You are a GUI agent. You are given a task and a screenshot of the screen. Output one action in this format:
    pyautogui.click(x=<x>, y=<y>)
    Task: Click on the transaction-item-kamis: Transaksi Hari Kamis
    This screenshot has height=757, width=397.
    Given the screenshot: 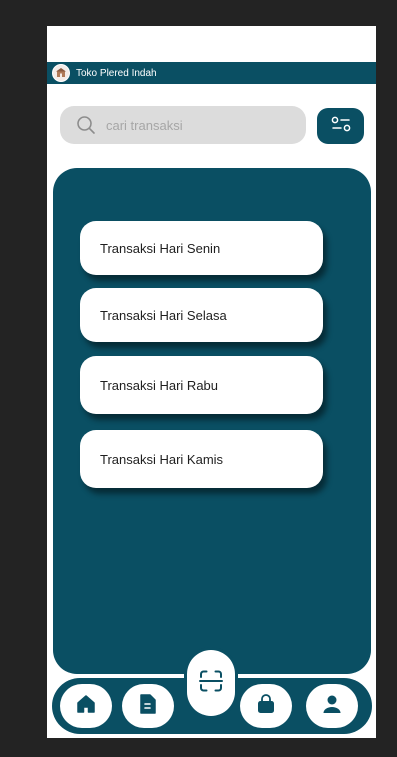 What is the action you would take?
    pyautogui.click(x=201, y=459)
    